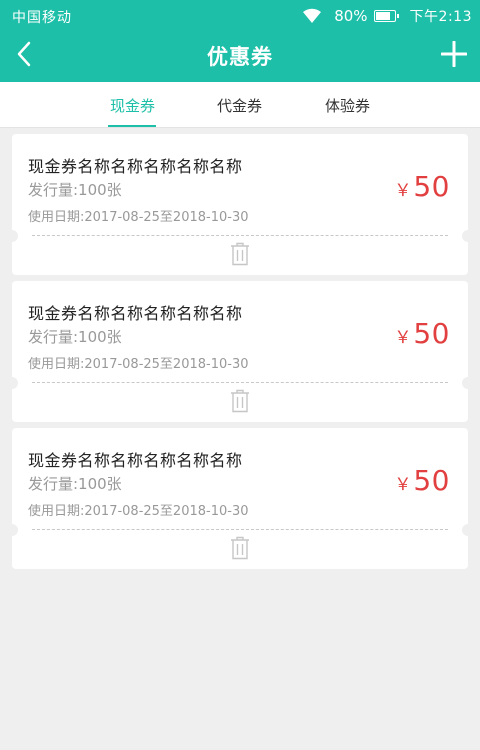  What do you see at coordinates (132, 105) in the screenshot?
I see `tab-cash-coupon: 现金券` at bounding box center [132, 105].